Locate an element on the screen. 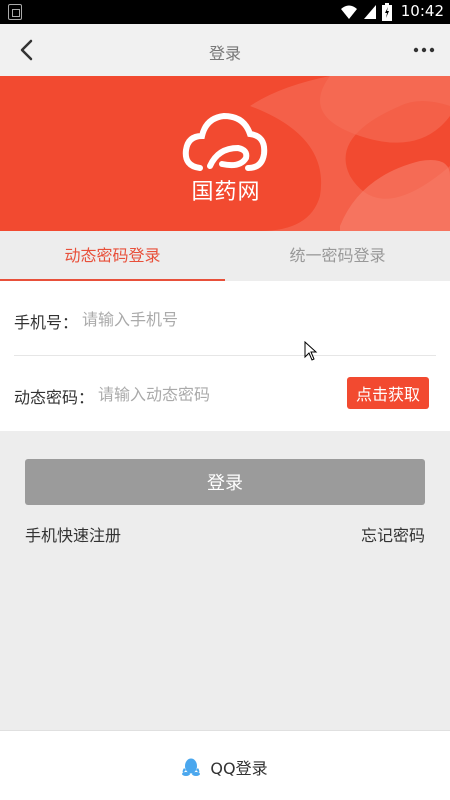 The width and height of the screenshot is (450, 800). more-button is located at coordinates (424, 50).